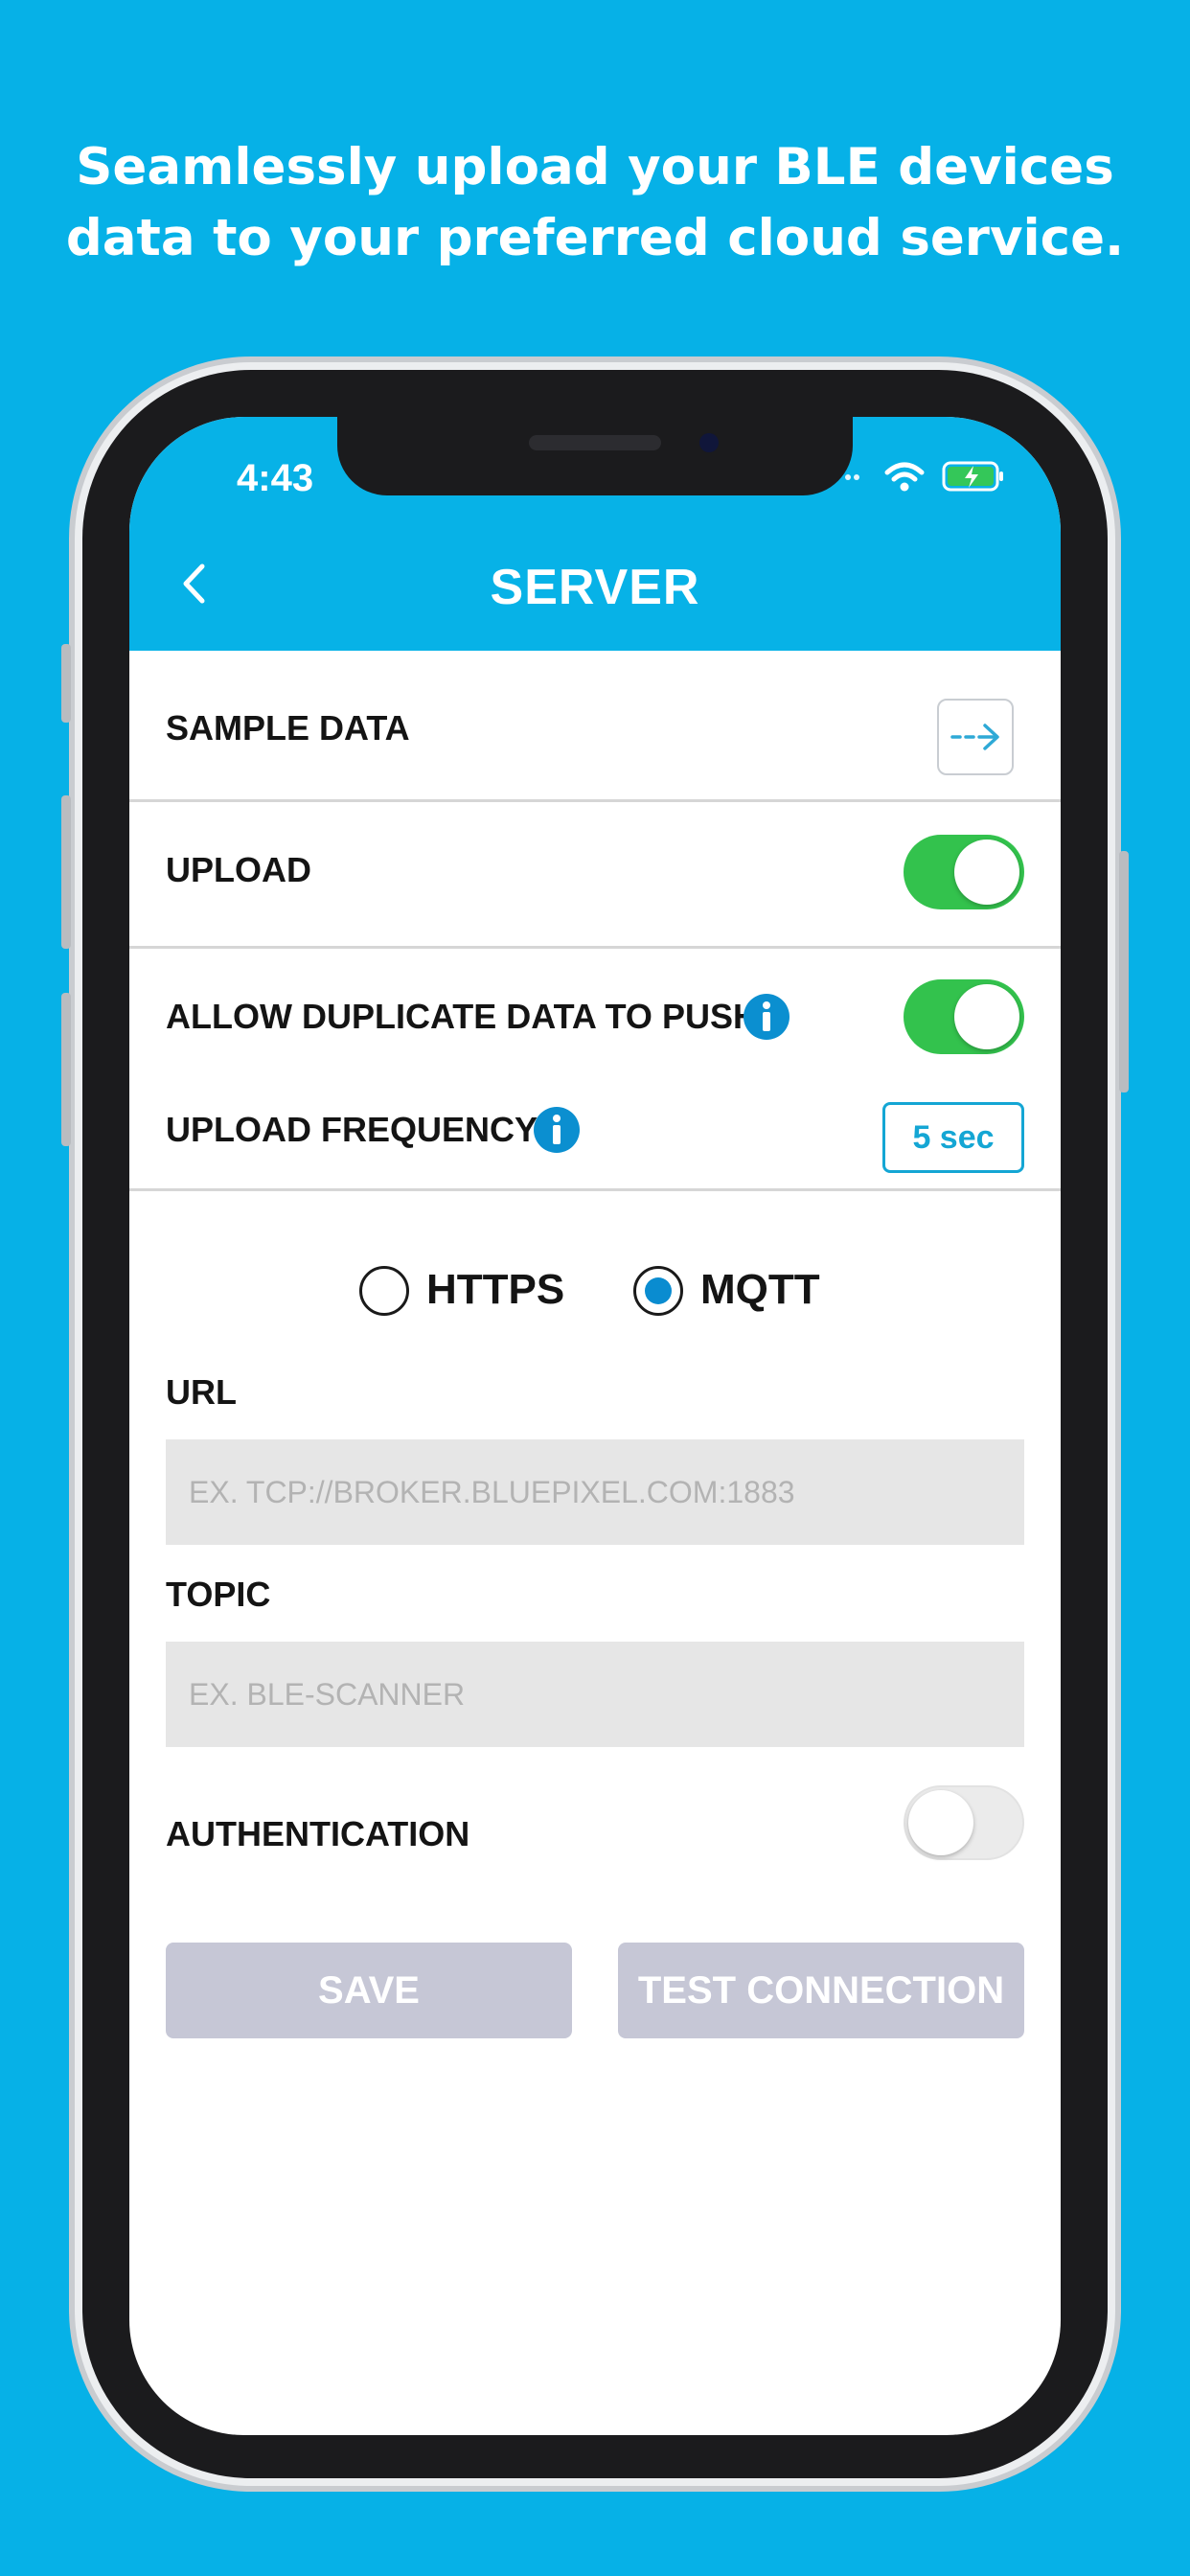 The image size is (1190, 2576). Describe the element at coordinates (352, 1130) in the screenshot. I see `upload-frequency-label: UPLOAD FREQUENCY` at that location.